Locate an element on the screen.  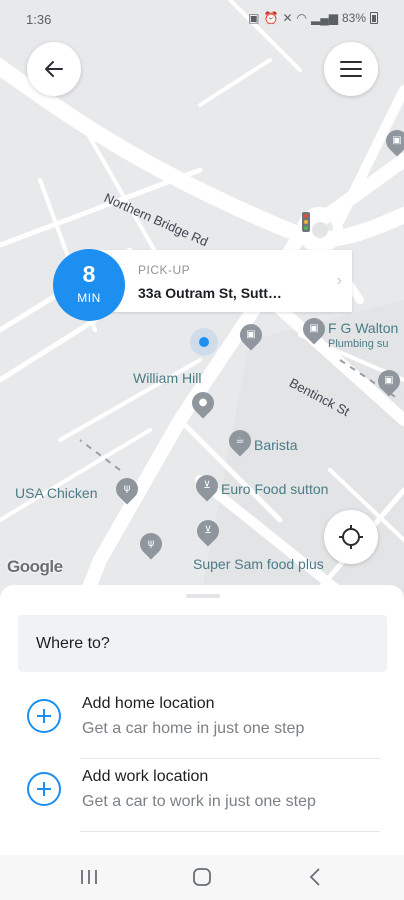
status-time: 1:36 is located at coordinates (39, 19).